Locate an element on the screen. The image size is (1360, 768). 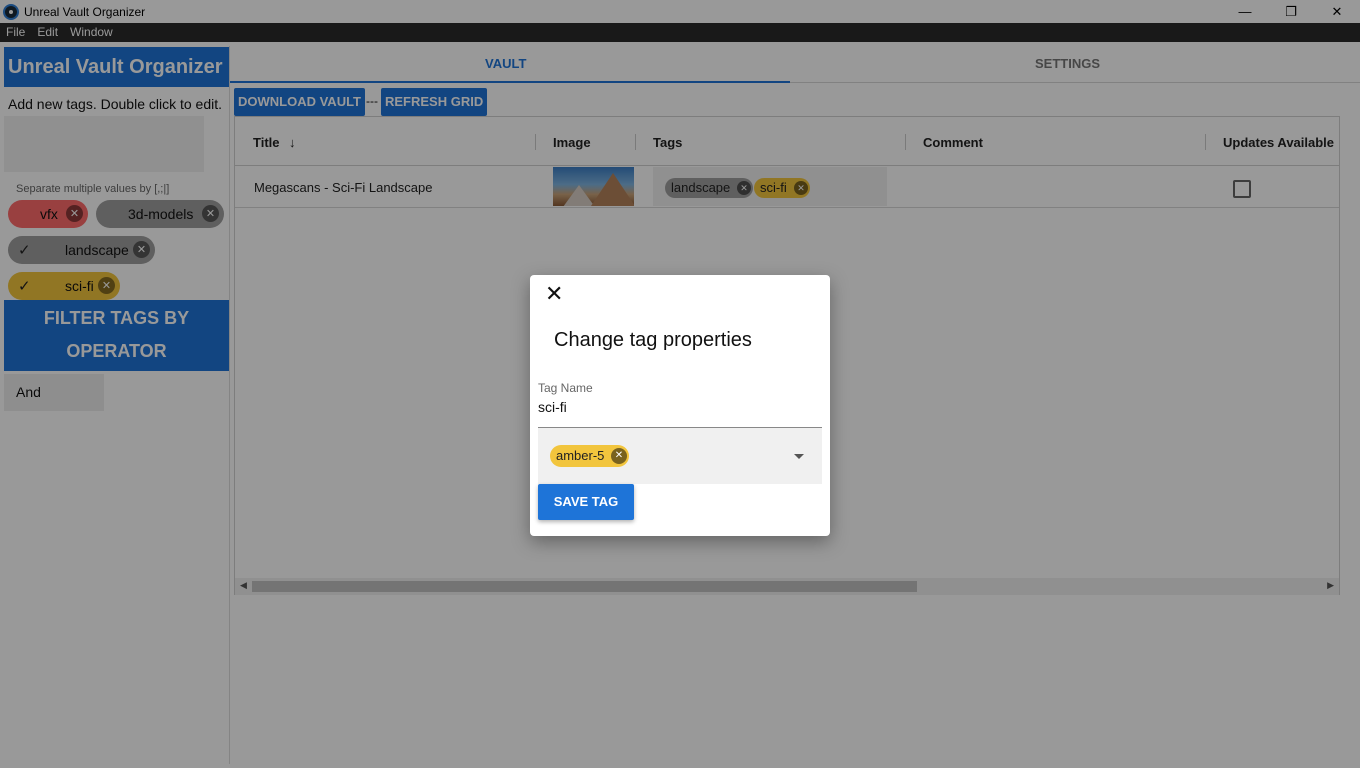
close-icon: ✕ is located at coordinates (554, 294).